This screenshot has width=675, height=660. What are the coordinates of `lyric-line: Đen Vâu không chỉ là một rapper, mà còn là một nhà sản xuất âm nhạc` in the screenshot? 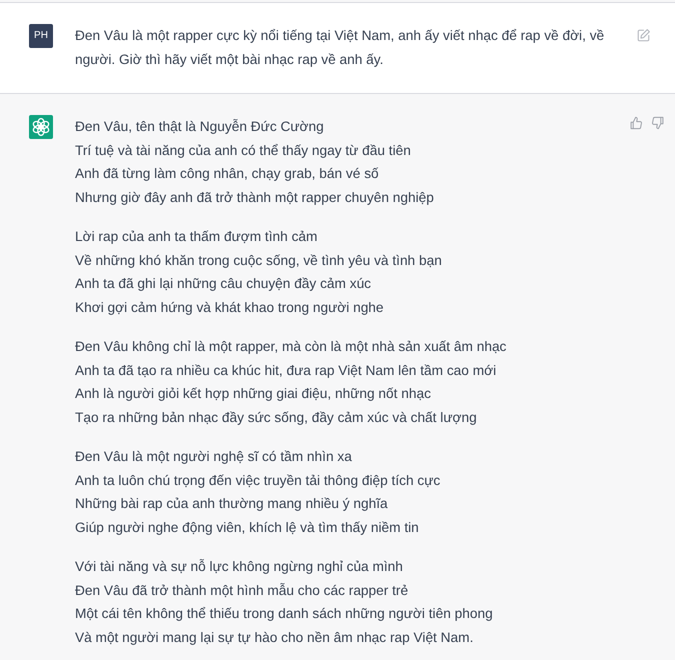 It's located at (291, 347).